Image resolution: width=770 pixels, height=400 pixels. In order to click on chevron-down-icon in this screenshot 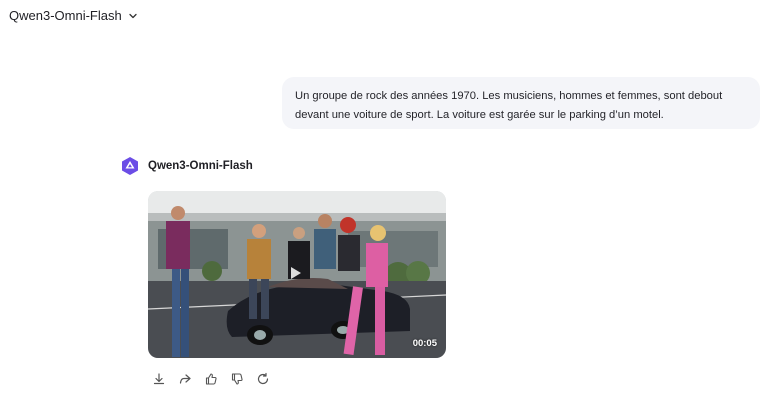, I will do `click(133, 15)`.